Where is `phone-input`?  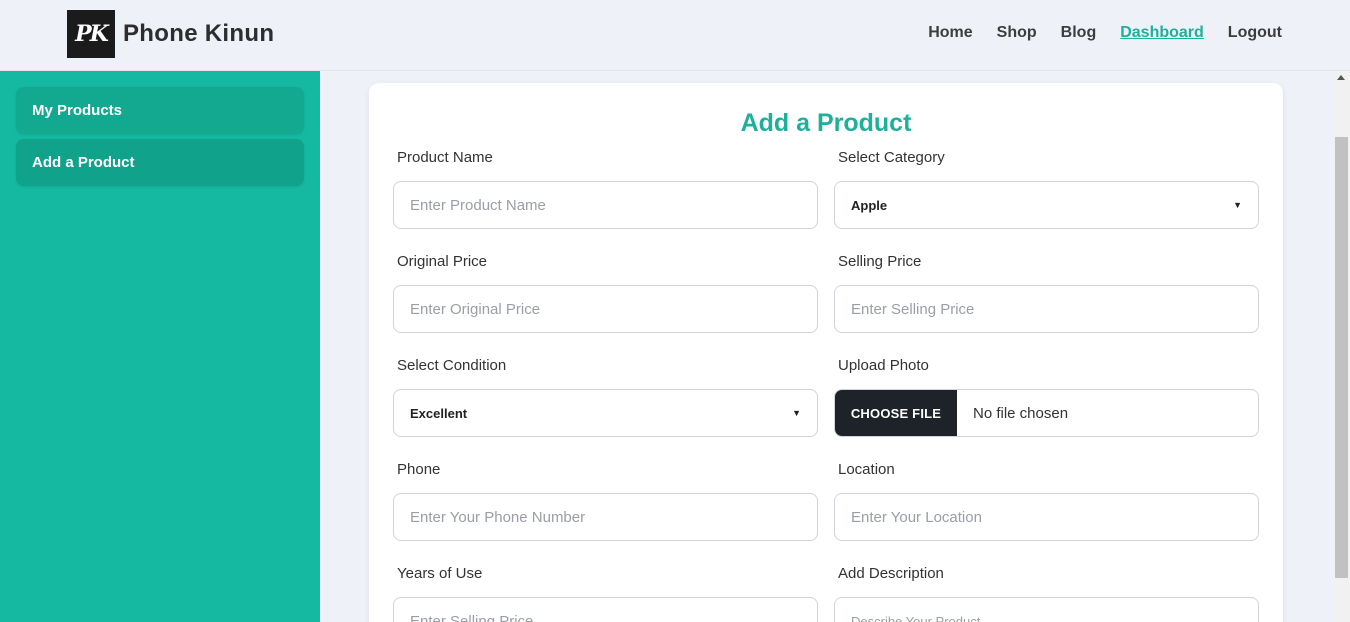
phone-input is located at coordinates (605, 517).